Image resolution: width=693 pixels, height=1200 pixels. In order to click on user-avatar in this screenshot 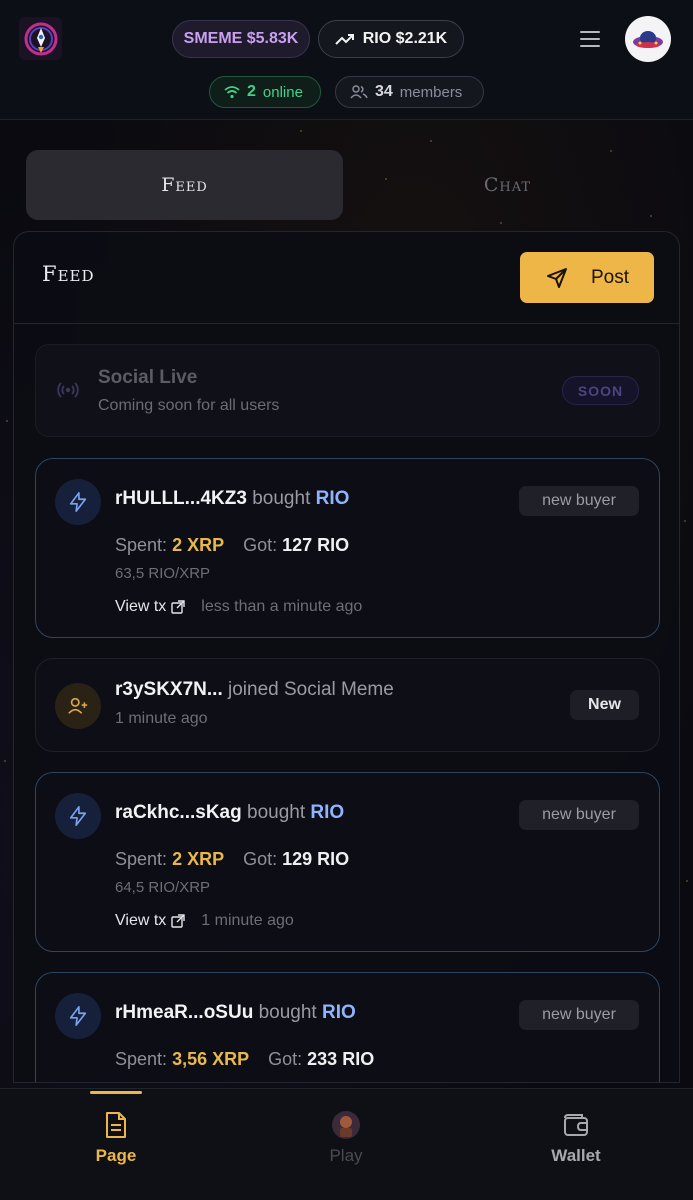, I will do `click(648, 39)`.